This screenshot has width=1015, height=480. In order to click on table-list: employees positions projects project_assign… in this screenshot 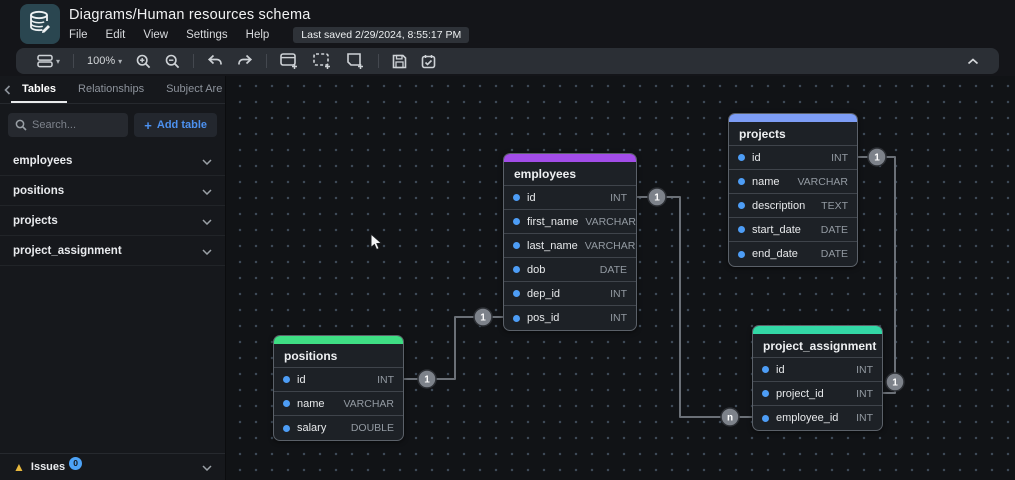, I will do `click(112, 206)`.